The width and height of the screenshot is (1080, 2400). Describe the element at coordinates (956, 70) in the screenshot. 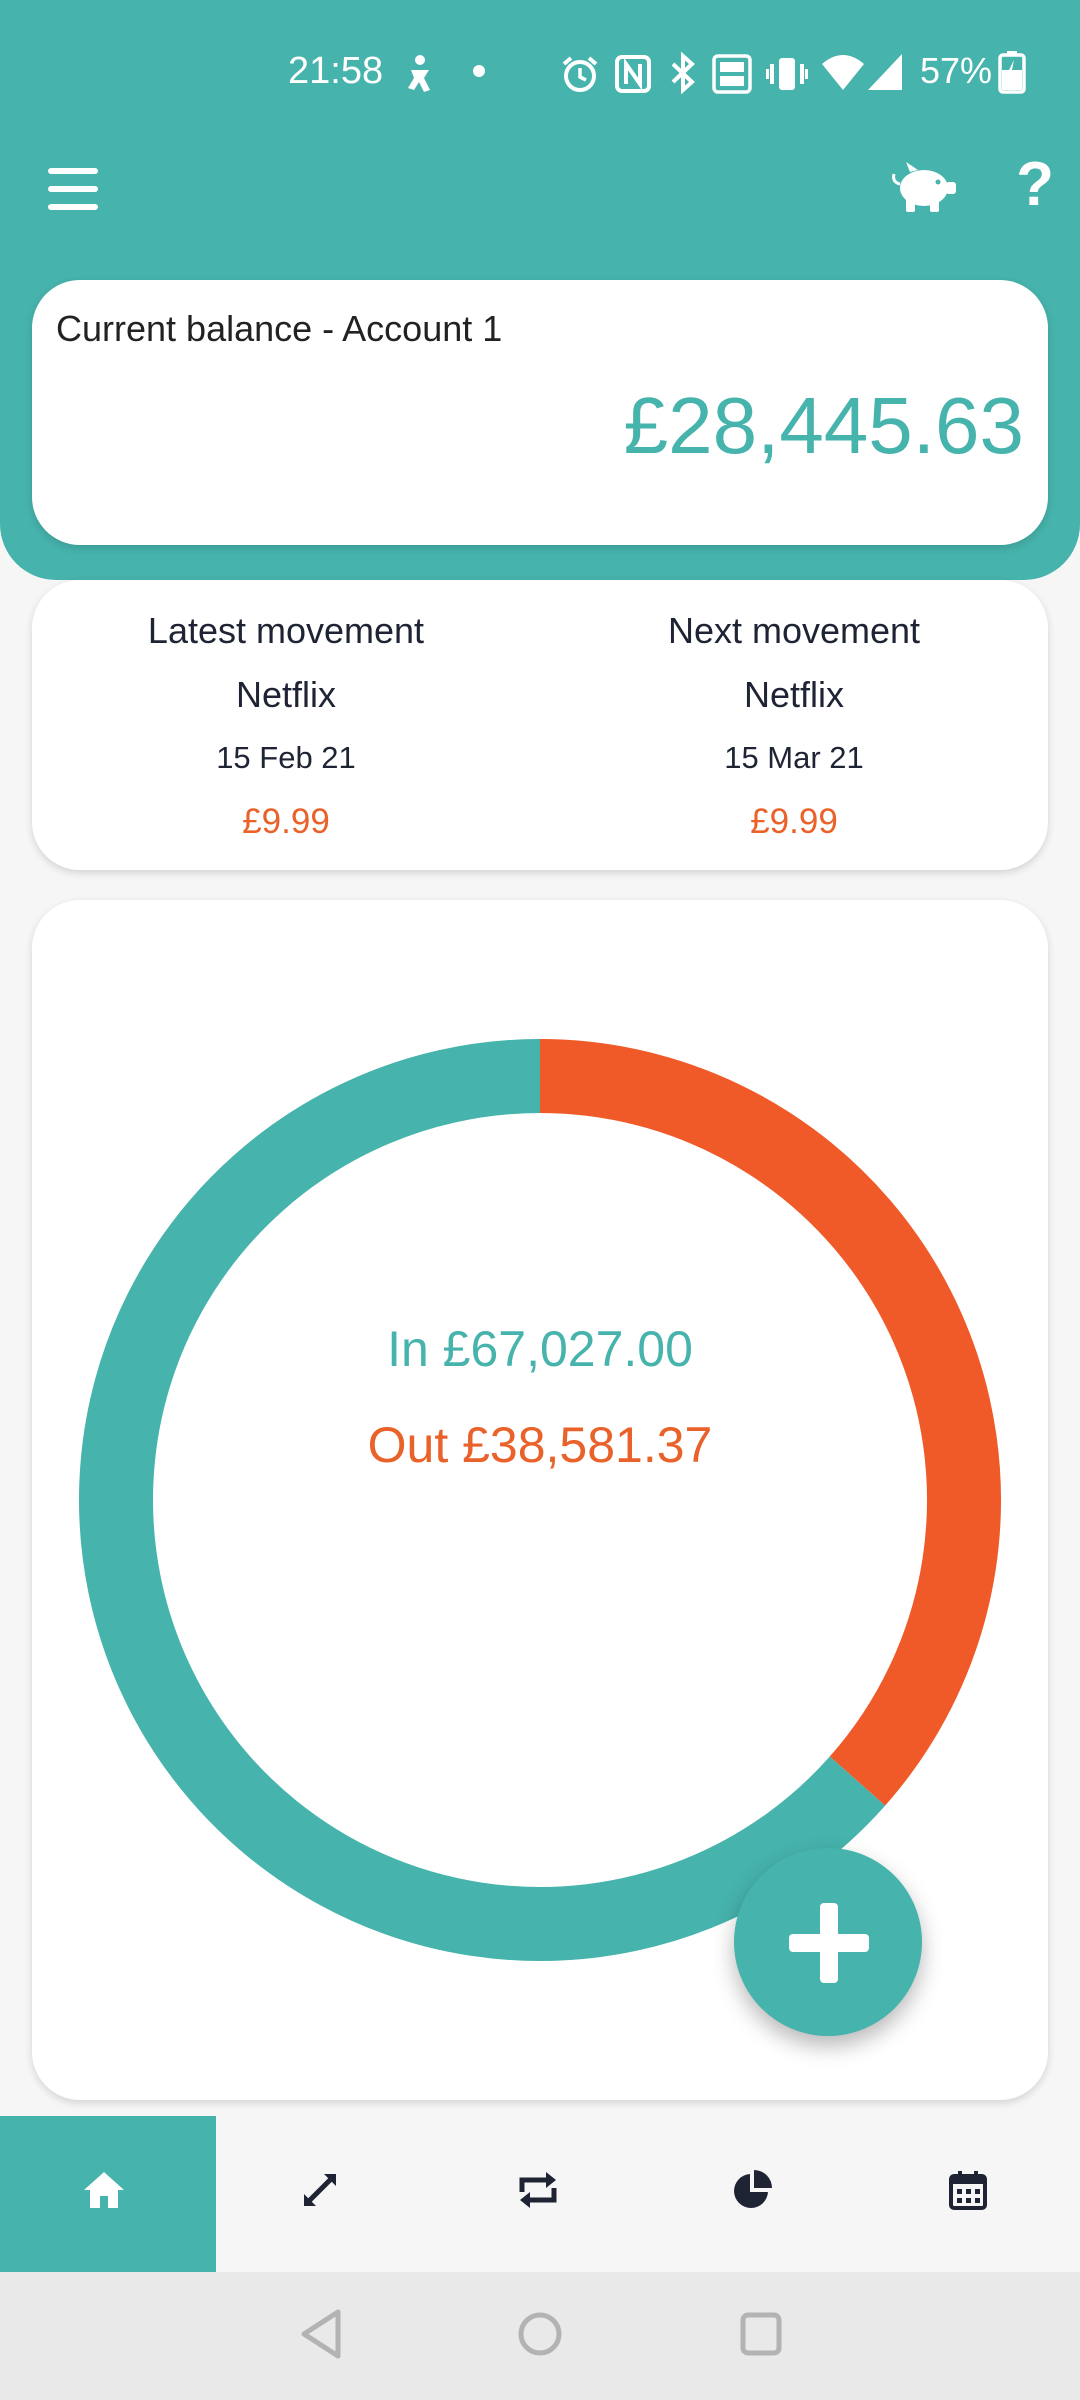

I see `battery-percentage: 57%` at that location.